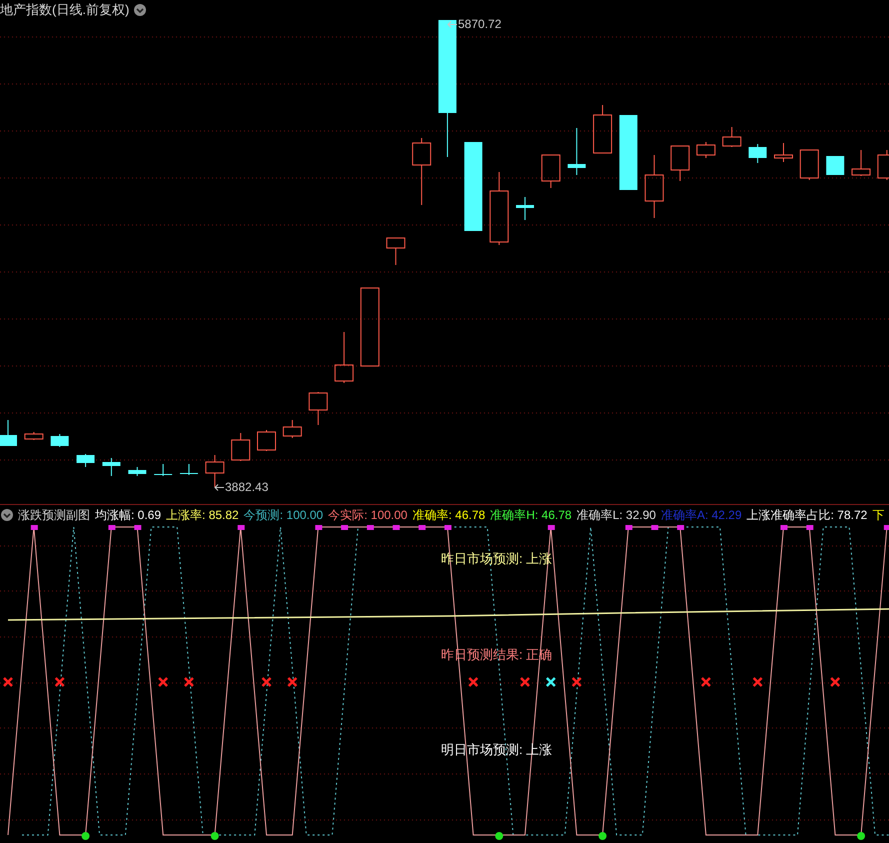 This screenshot has width=889, height=843. Describe the element at coordinates (616, 515) in the screenshot. I see `stat-value: 准确率L: 32.90` at that location.